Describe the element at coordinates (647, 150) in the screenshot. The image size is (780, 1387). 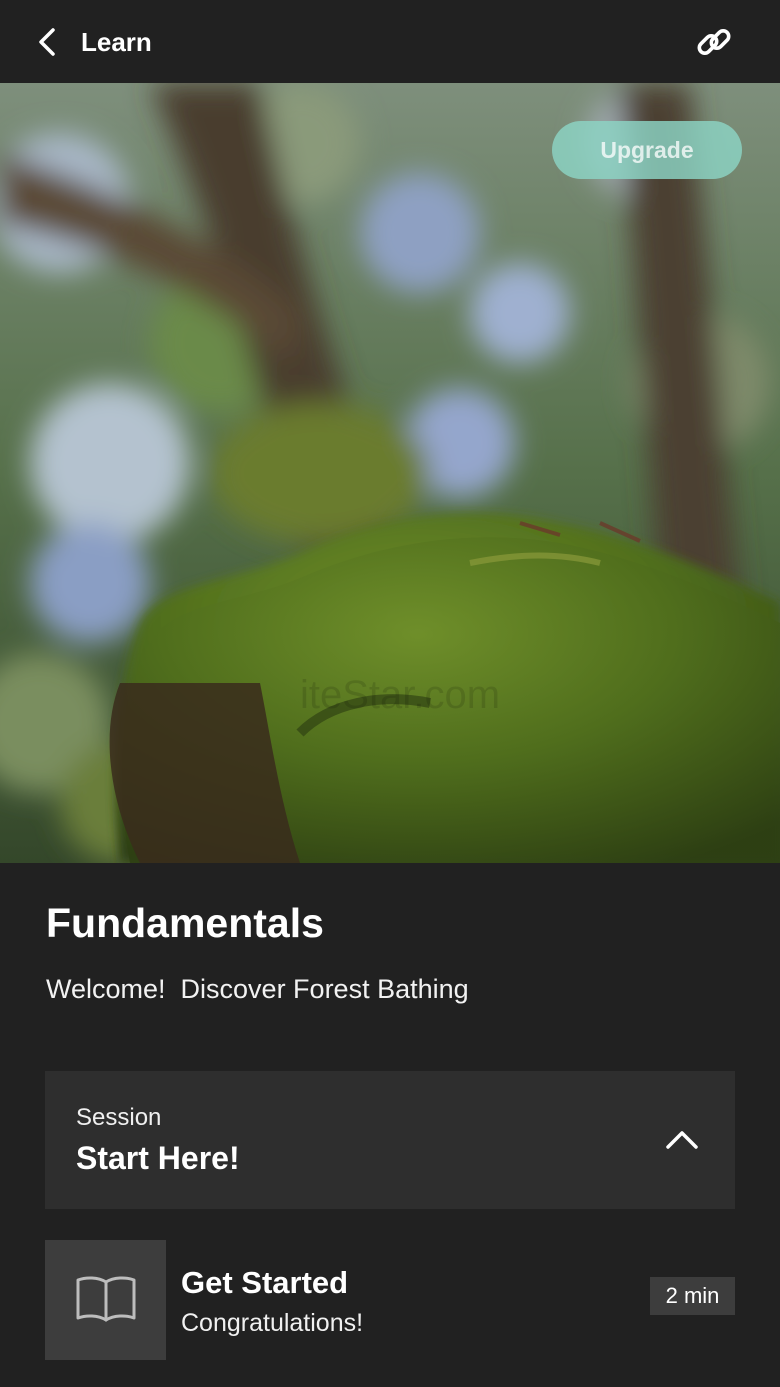
I see `upgrade-button: Upgrade` at that location.